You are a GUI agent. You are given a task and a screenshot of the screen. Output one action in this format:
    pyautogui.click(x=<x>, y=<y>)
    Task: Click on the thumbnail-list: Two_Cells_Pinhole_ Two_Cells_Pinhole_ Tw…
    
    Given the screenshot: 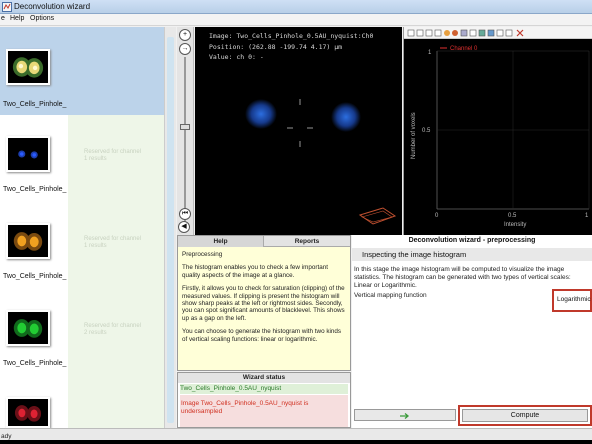 What is the action you would take?
    pyautogui.click(x=34, y=227)
    